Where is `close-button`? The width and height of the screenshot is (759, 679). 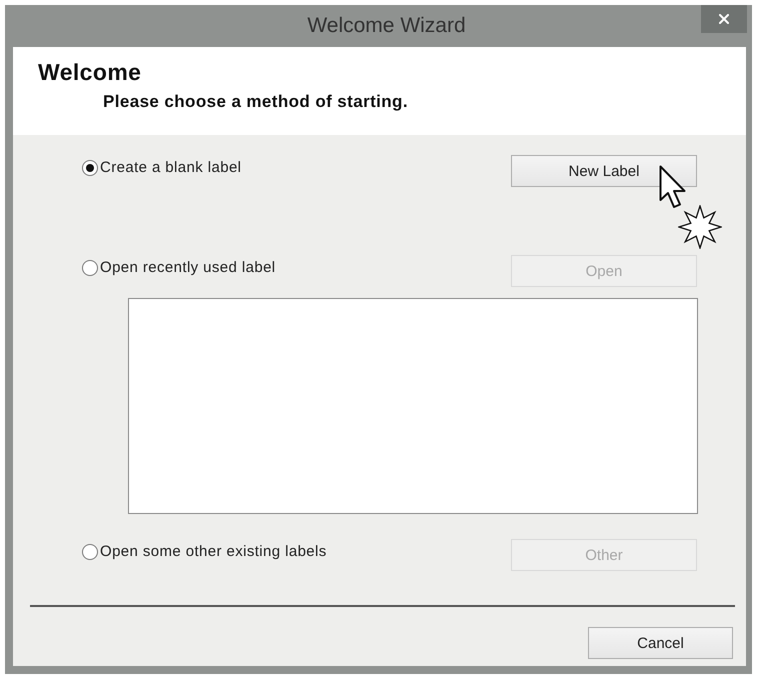 close-button is located at coordinates (724, 19).